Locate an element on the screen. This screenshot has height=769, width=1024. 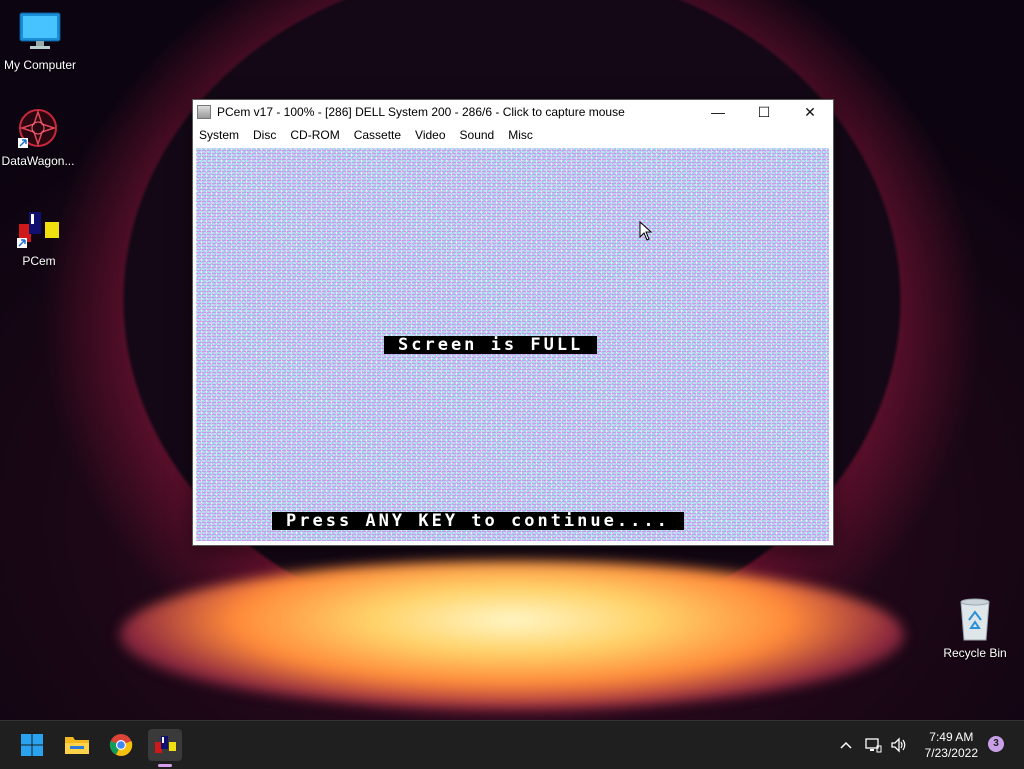
notification-badge: 3 is located at coordinates (996, 744).